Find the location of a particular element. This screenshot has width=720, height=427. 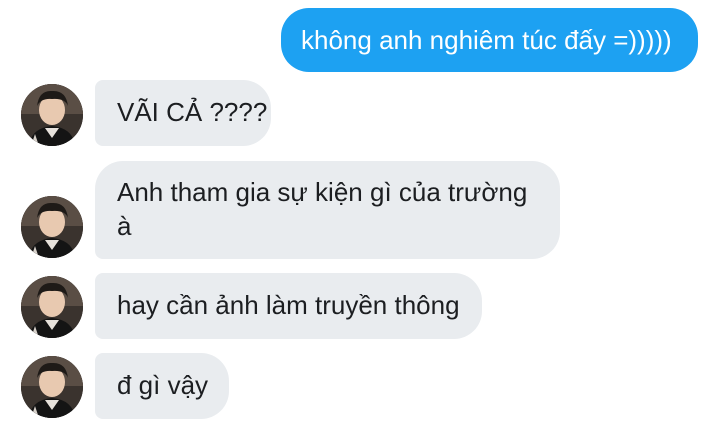

message-text: hay cần ảnh làm truyền thông is located at coordinates (288, 305).